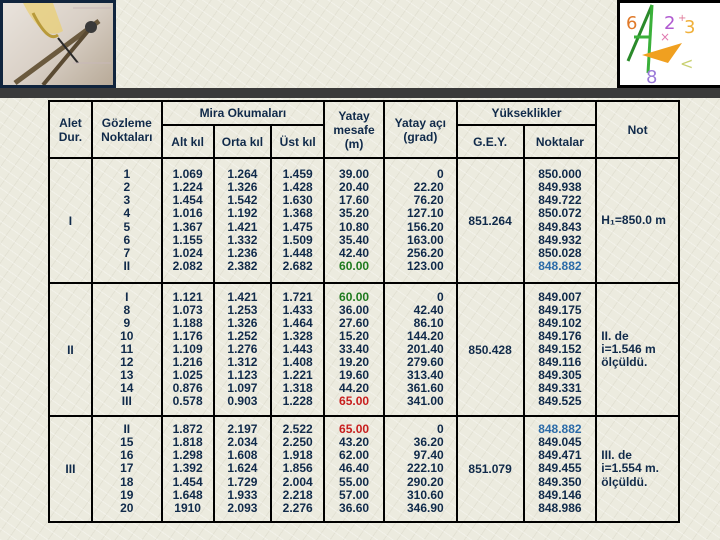  I want to click on orta-kil-value: 1.326, so click(242, 322).